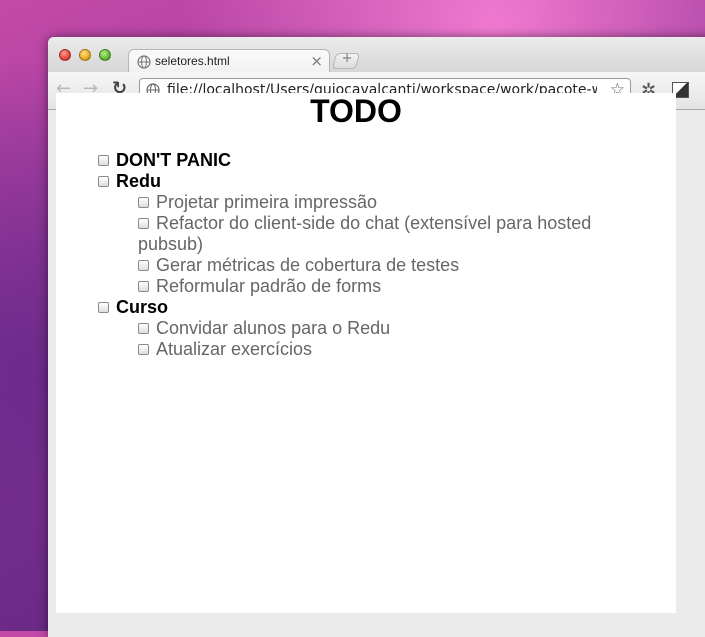 Image resolution: width=705 pixels, height=637 pixels. Describe the element at coordinates (65, 55) in the screenshot. I see `close-window-button` at that location.